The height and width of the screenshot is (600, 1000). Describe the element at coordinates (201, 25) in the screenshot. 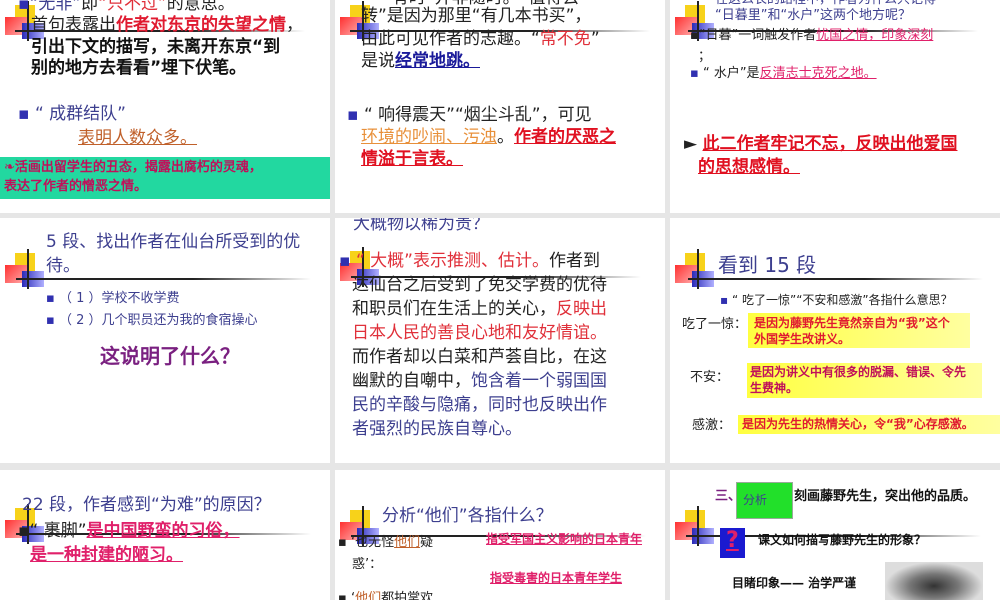

I see `text-segment: 作者对东京的失望之情` at that location.